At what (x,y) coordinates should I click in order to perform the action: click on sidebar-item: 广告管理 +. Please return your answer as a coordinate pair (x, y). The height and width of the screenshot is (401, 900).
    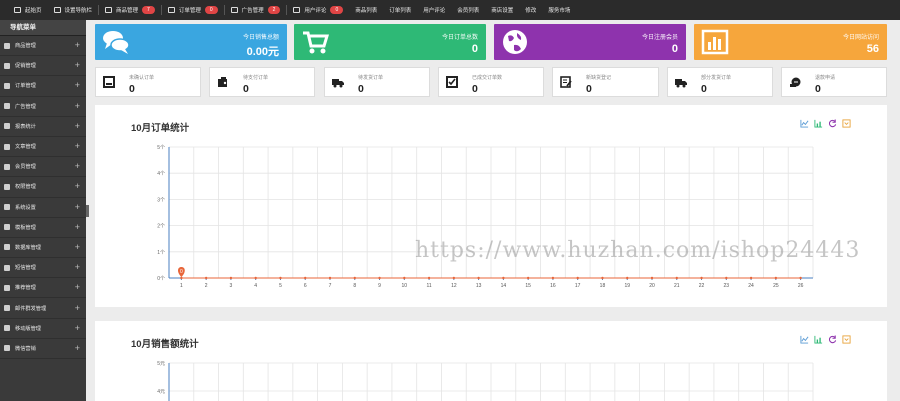
    Looking at the image, I should click on (43, 107).